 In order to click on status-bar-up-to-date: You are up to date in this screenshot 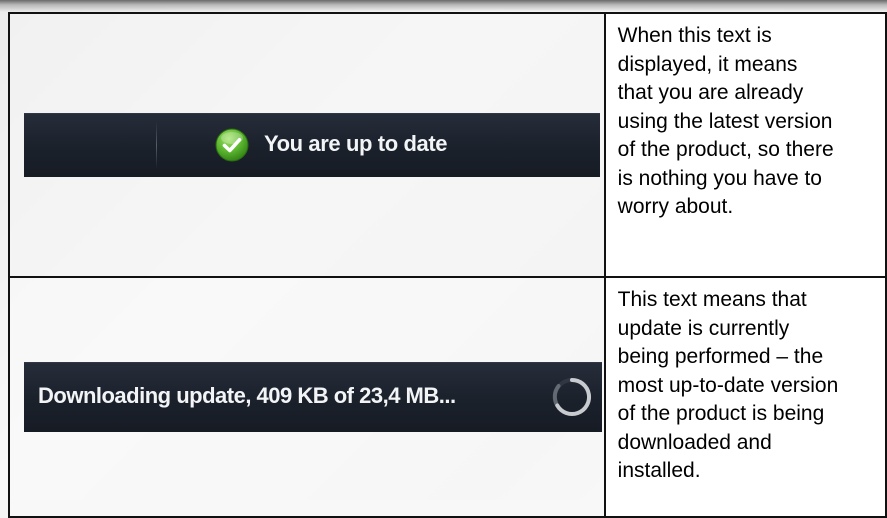, I will do `click(312, 145)`.